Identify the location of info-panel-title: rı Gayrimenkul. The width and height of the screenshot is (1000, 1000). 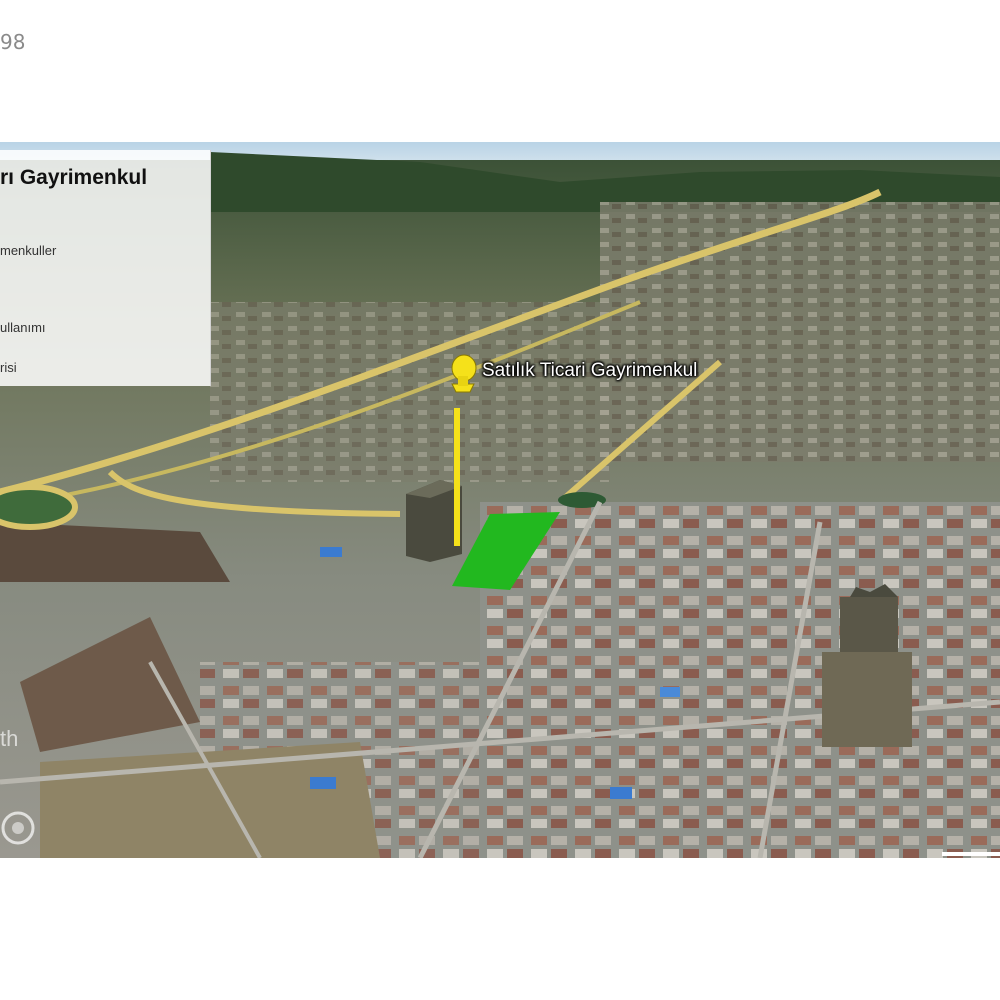
(74, 177).